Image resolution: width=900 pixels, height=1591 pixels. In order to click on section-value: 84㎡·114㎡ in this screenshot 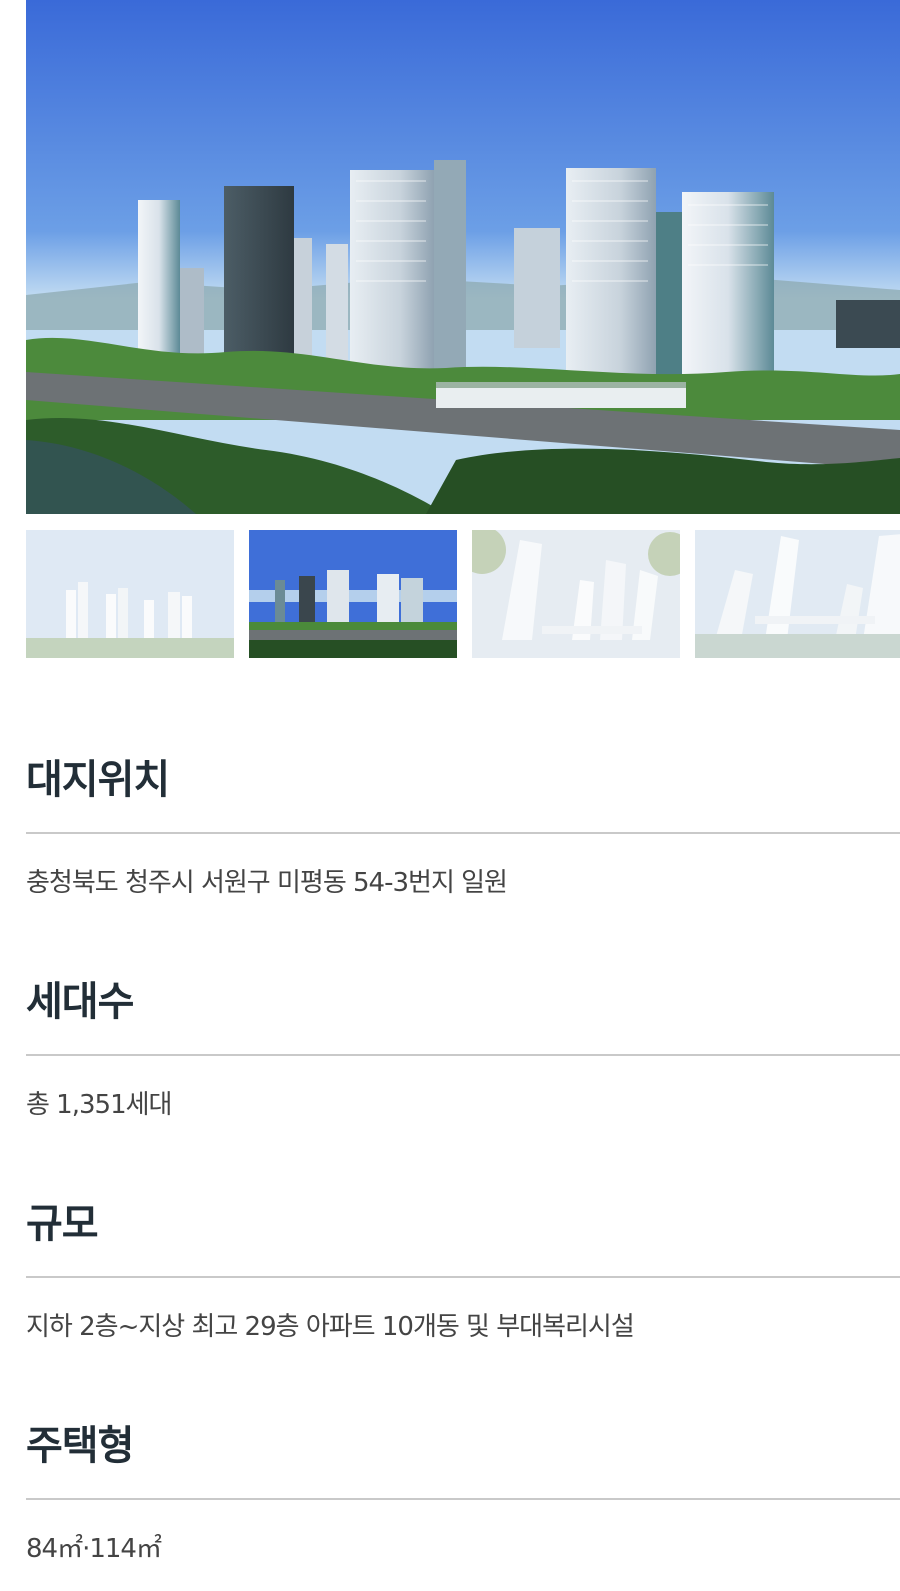, I will do `click(94, 1549)`.